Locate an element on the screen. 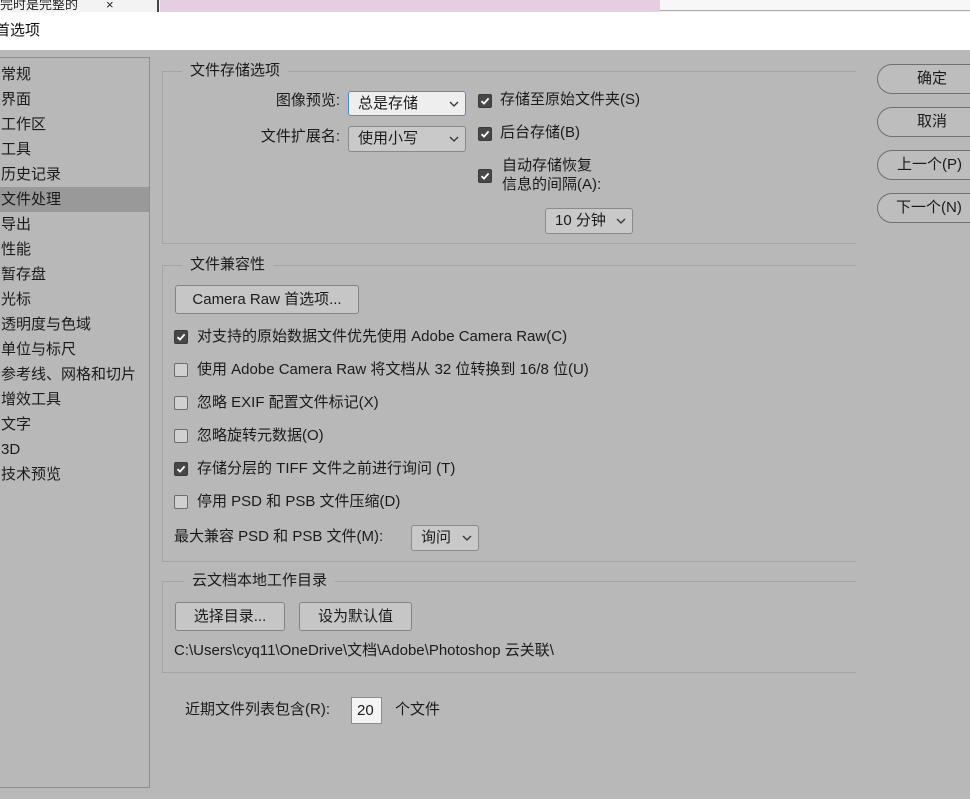  sidebar-item-label: 3D is located at coordinates (11, 449).